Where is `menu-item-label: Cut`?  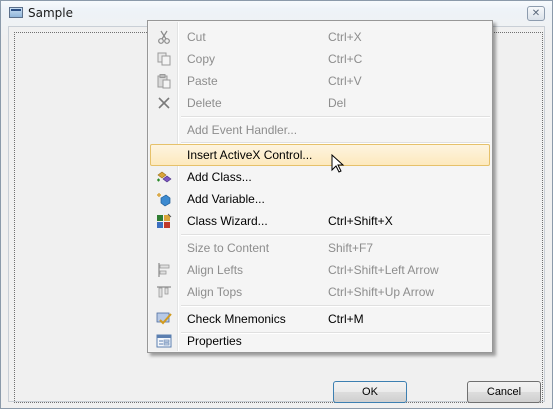
menu-item-label: Cut is located at coordinates (196, 37).